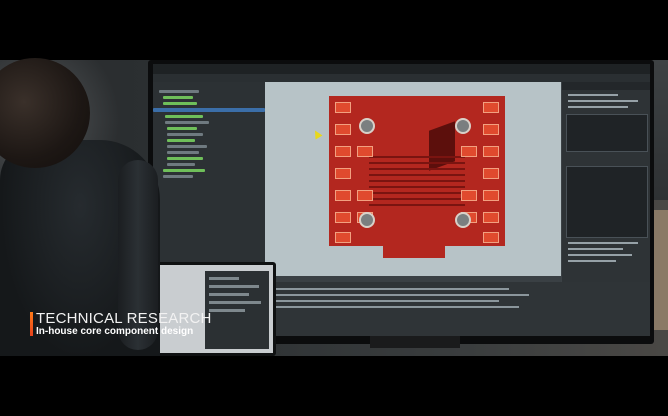 This screenshot has height=416, width=668. I want to click on document-tabs, so click(401, 78).